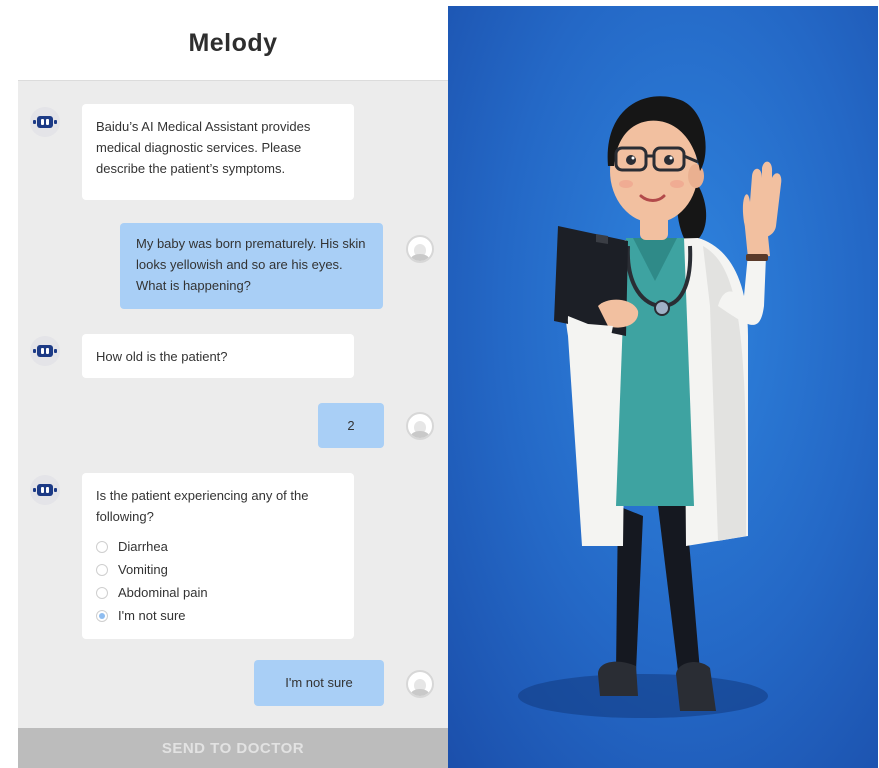 The image size is (879, 768). I want to click on user-message-text: 2, so click(351, 425).